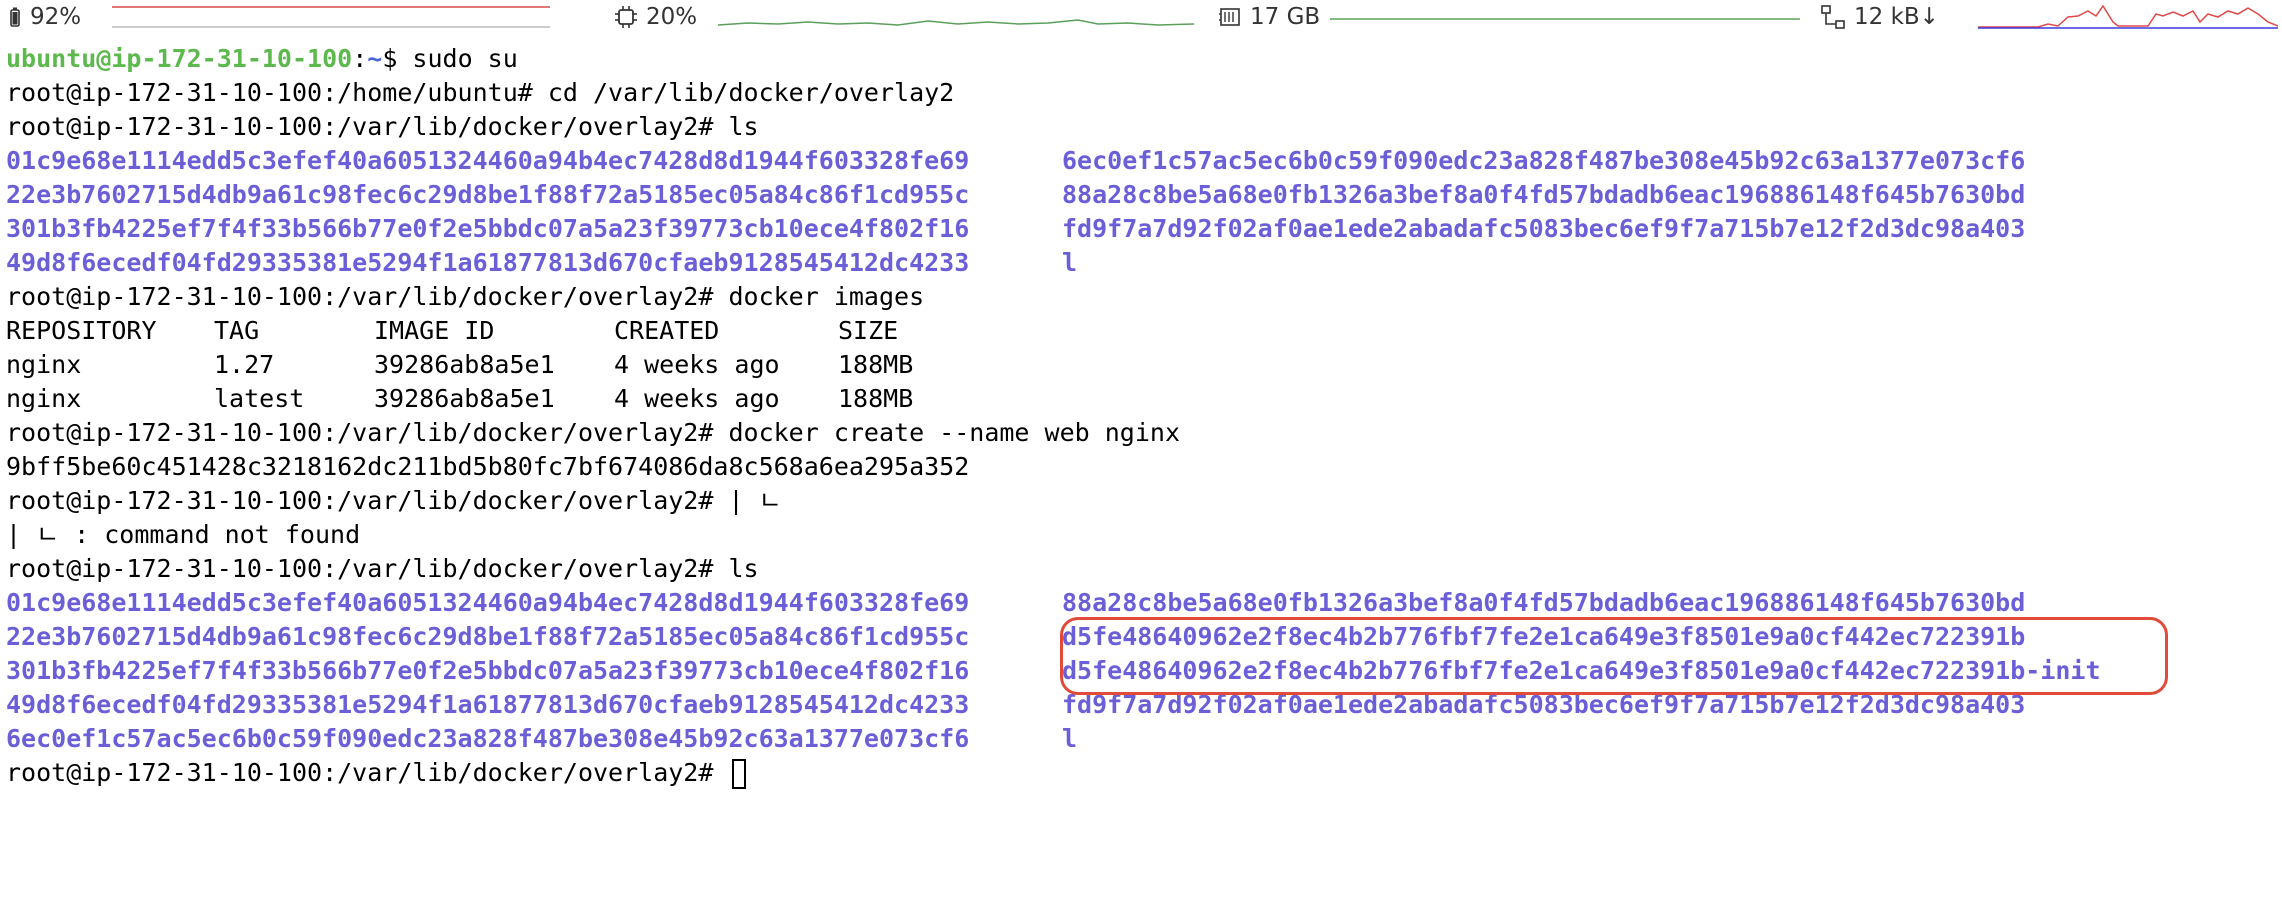 The width and height of the screenshot is (2282, 916). What do you see at coordinates (244, 364) in the screenshot?
I see `terminal-cell: 1.27` at bounding box center [244, 364].